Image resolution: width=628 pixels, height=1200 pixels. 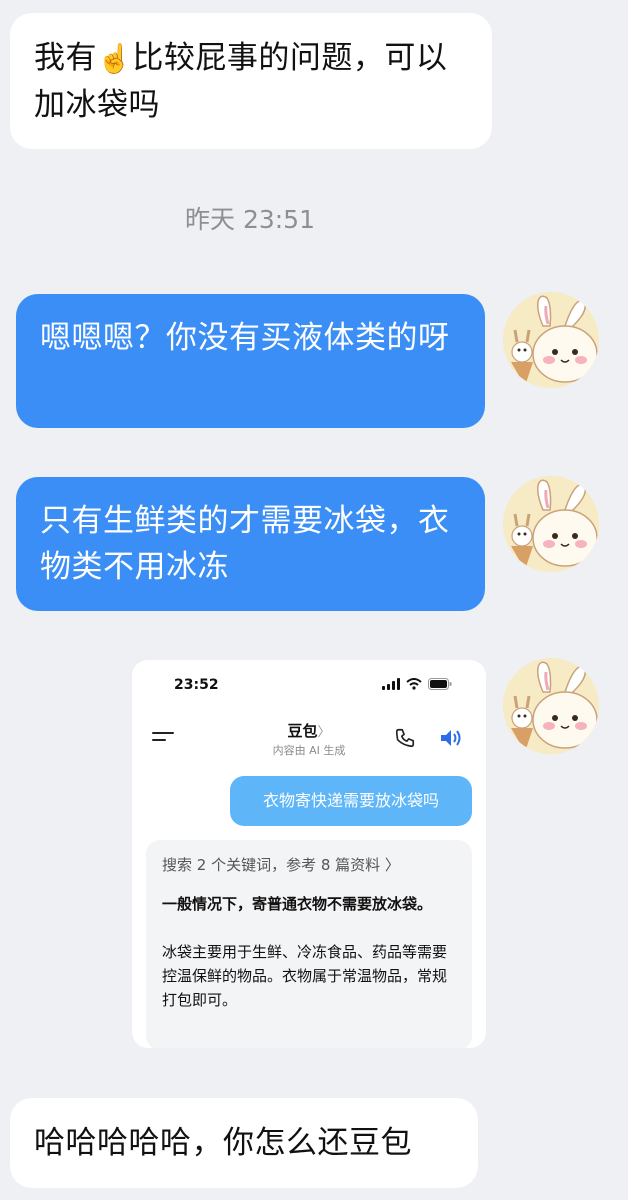 What do you see at coordinates (250, 219) in the screenshot?
I see `timestamp: 昨天 23:51` at bounding box center [250, 219].